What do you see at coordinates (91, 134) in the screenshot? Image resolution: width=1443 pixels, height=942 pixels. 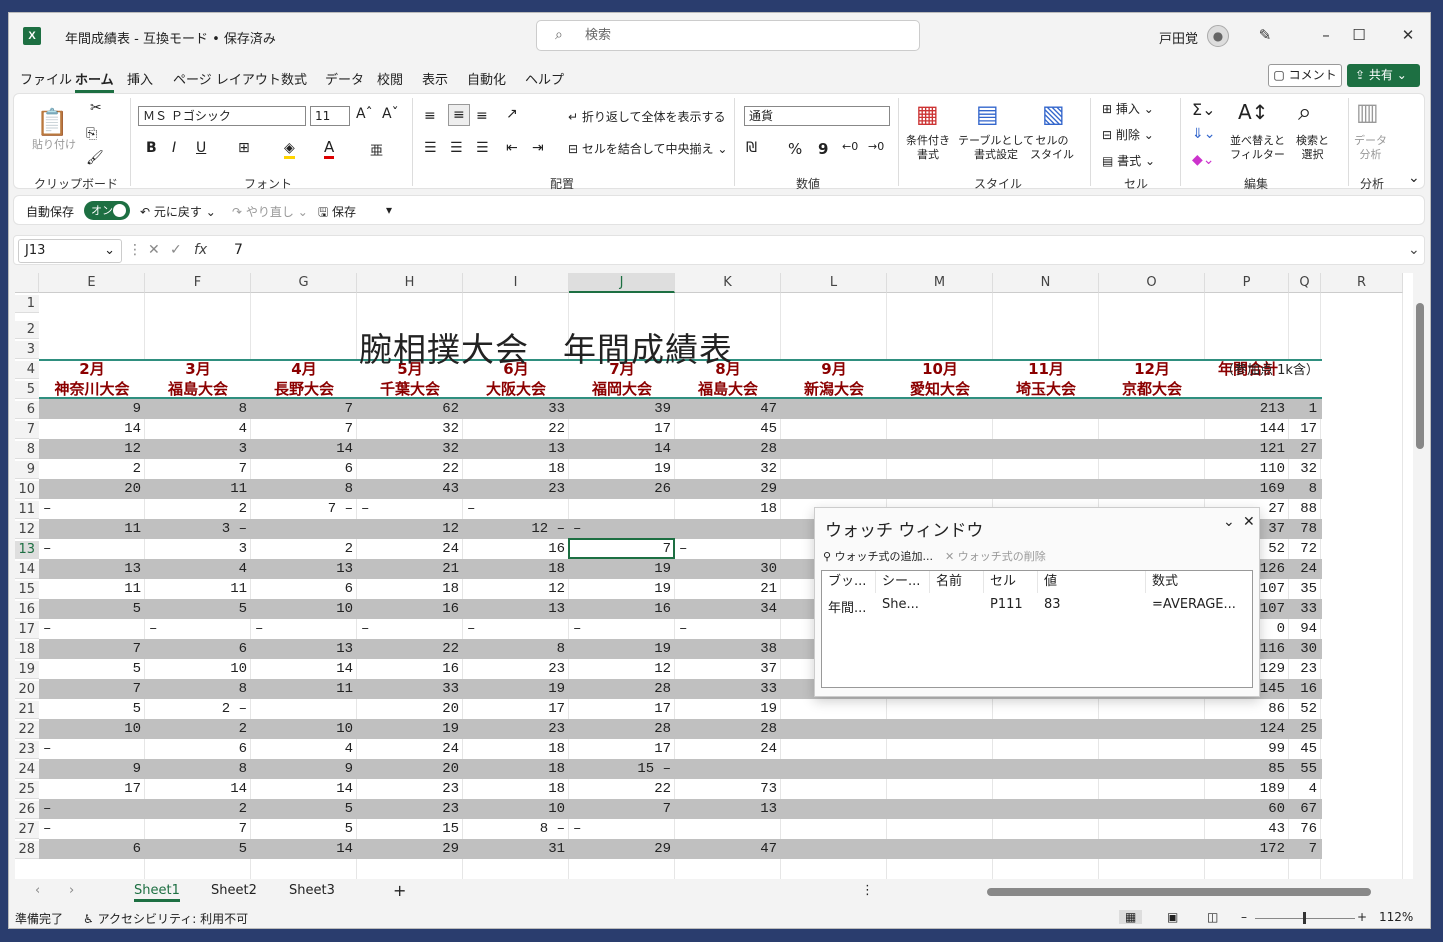 I see `copy-icon: ⎘` at bounding box center [91, 134].